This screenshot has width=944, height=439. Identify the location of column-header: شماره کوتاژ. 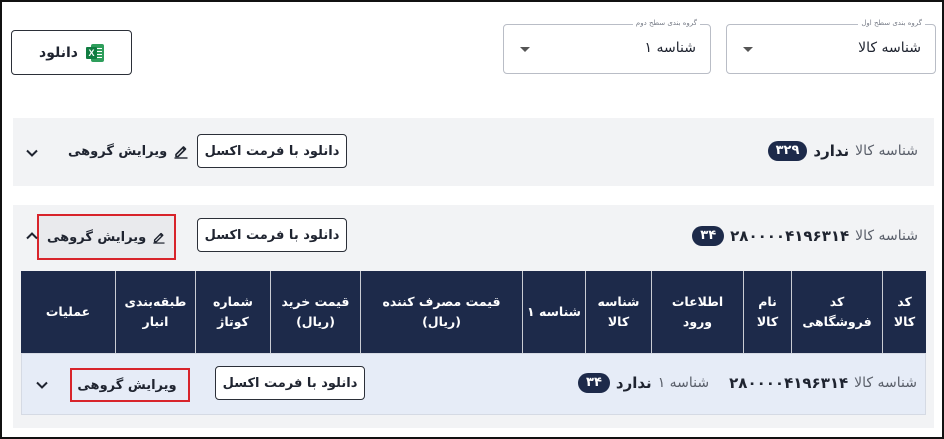
(232, 312).